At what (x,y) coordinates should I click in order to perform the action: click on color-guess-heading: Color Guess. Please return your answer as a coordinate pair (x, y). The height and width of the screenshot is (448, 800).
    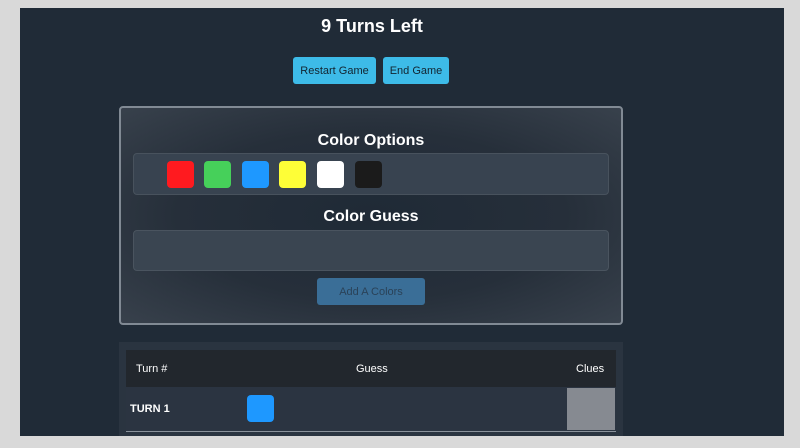
    Looking at the image, I should click on (371, 216).